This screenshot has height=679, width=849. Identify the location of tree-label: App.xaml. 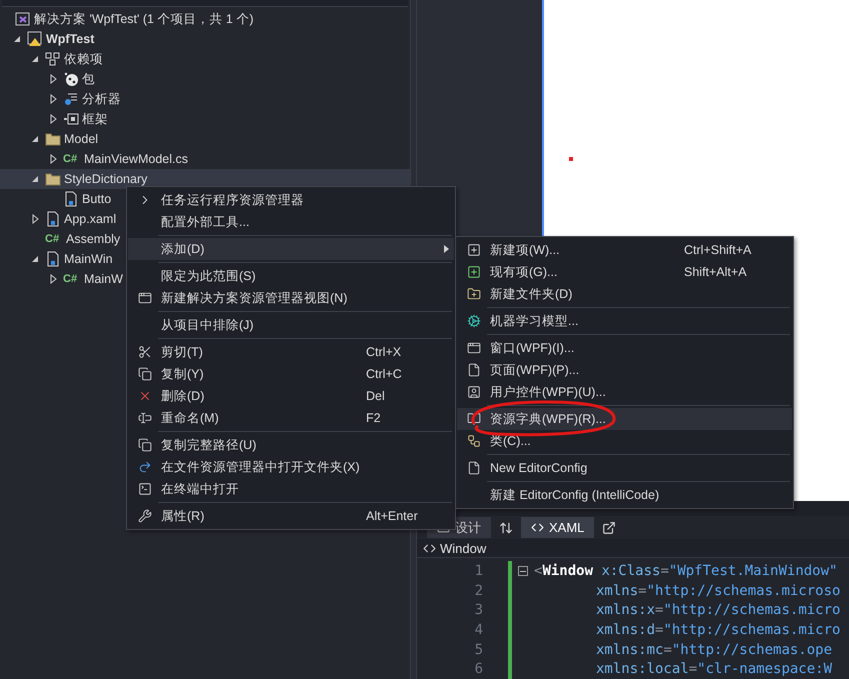
(90, 219).